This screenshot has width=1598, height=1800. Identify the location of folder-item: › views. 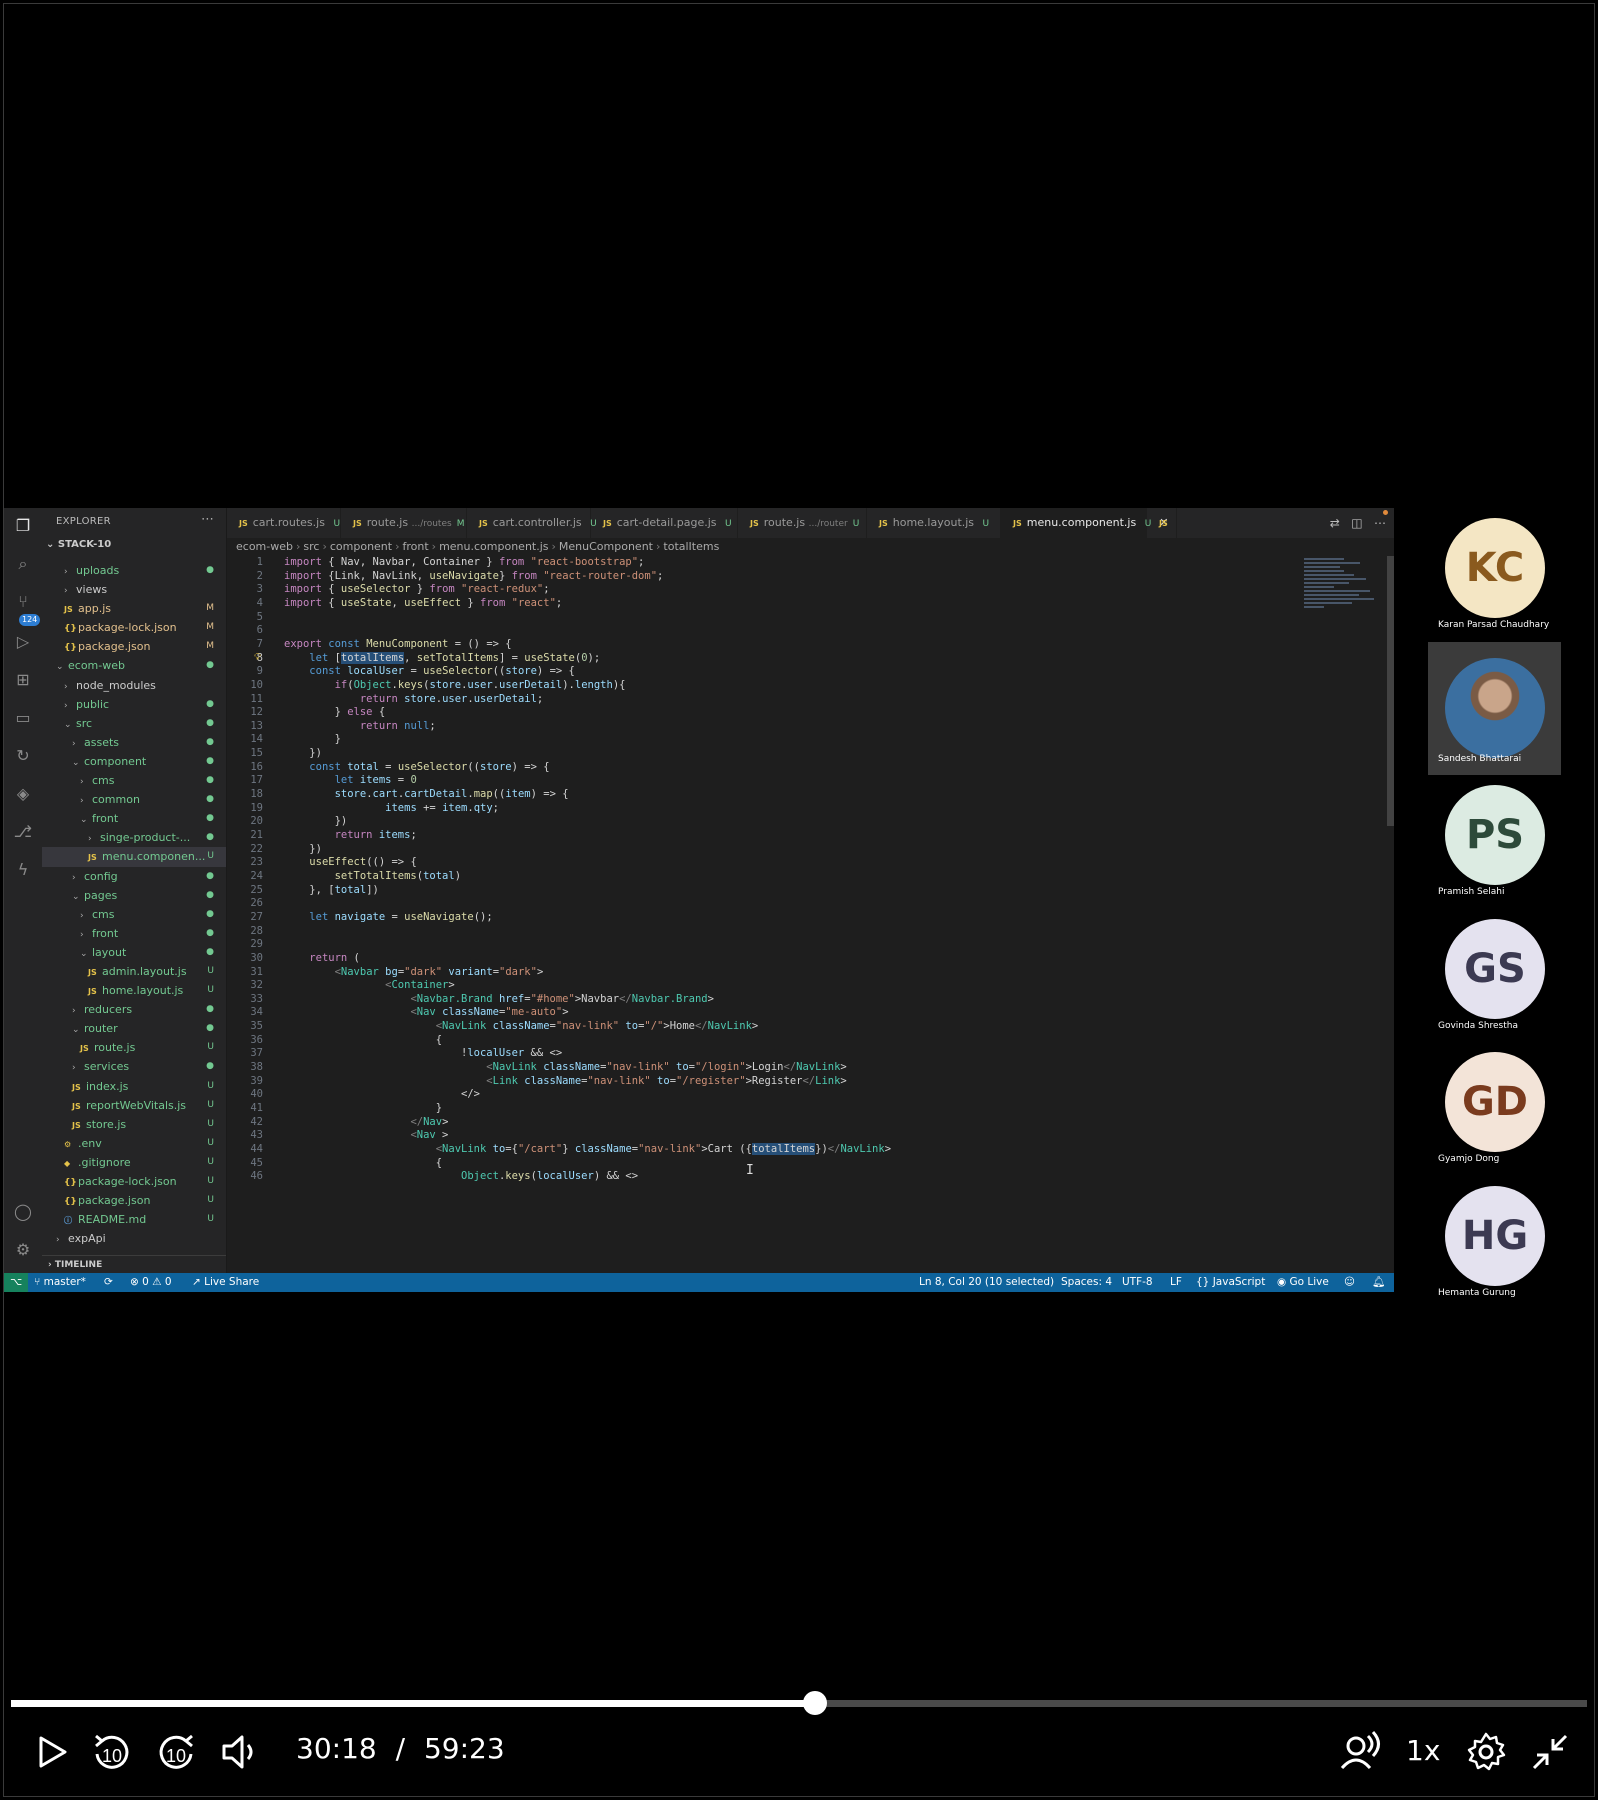
(134, 589).